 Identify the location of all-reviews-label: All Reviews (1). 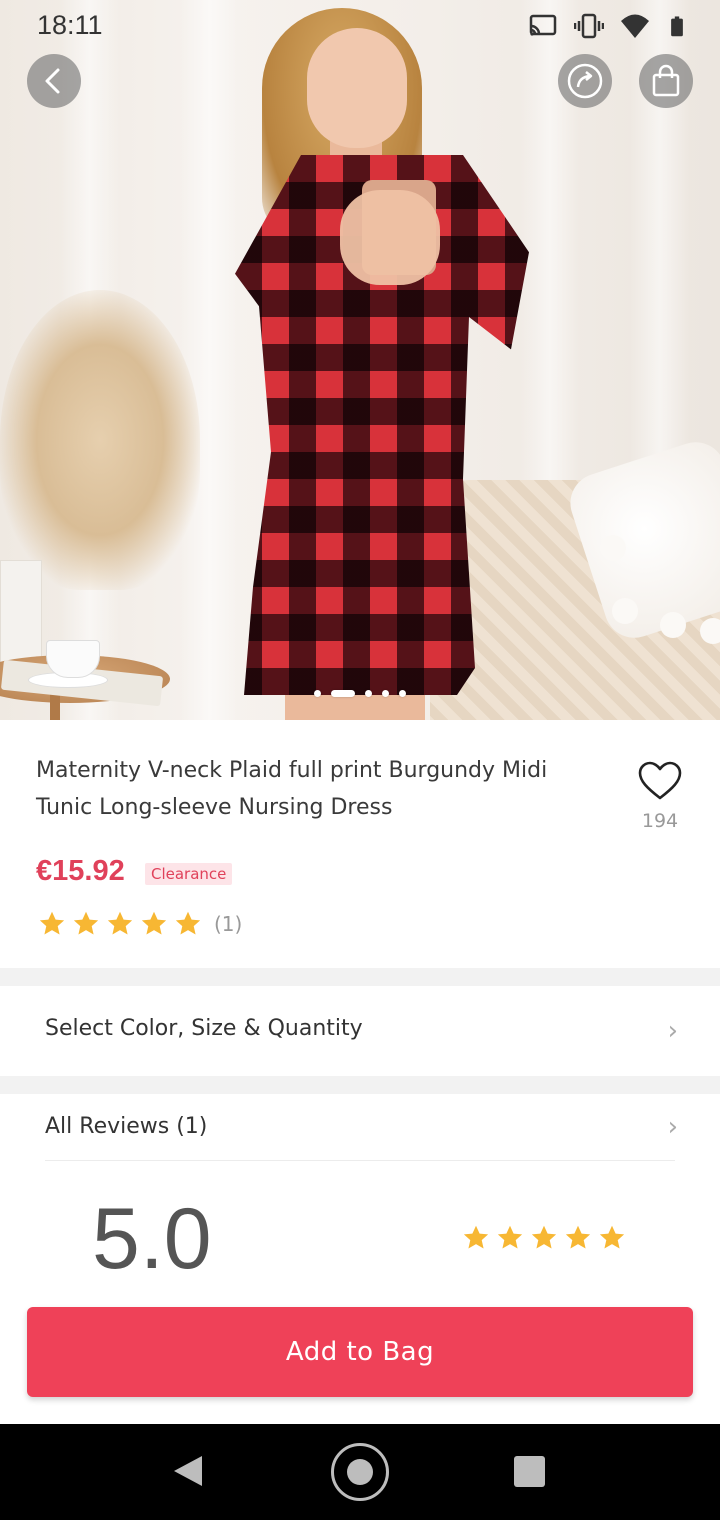
(126, 1126).